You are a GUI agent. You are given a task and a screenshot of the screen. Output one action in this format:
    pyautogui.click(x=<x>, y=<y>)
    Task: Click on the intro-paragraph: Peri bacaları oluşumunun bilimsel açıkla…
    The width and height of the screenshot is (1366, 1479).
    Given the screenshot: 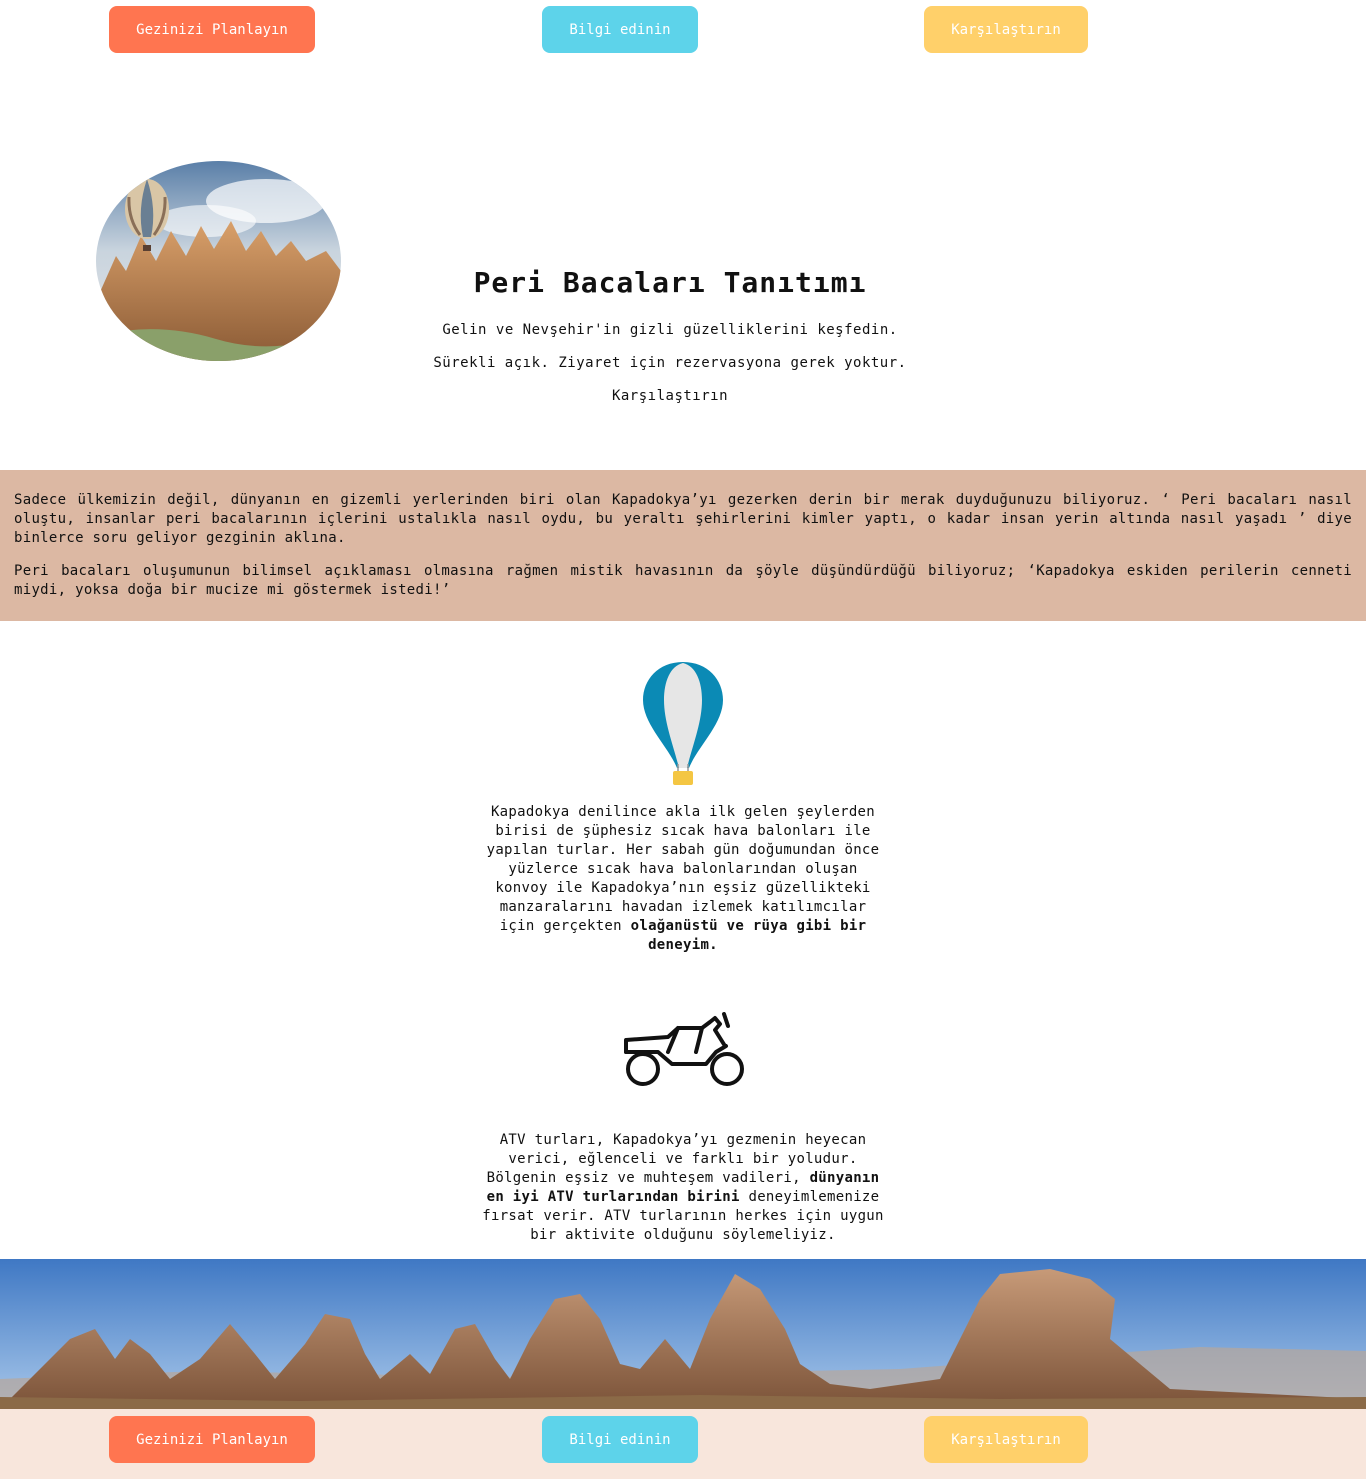 What is the action you would take?
    pyautogui.click(x=683, y=580)
    